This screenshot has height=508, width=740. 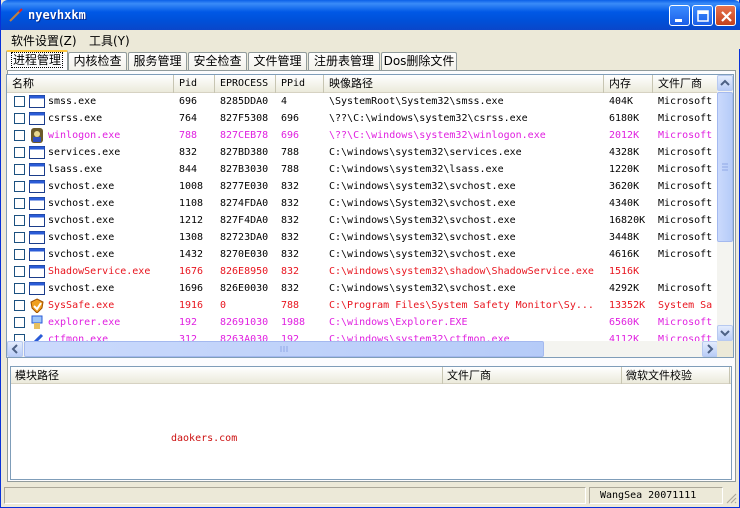 What do you see at coordinates (624, 322) in the screenshot?
I see `cell-mem: 6560K` at bounding box center [624, 322].